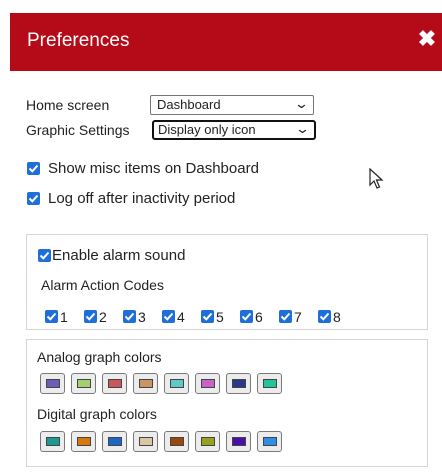 The width and height of the screenshot is (442, 475). I want to click on analog-swatches, so click(200, 384).